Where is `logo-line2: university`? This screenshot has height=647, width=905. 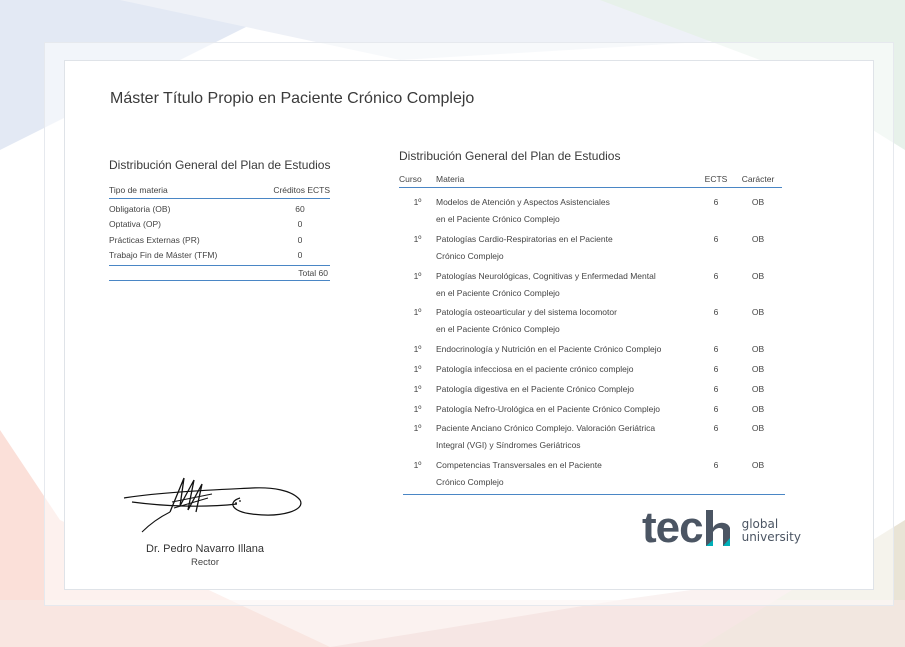 logo-line2: university is located at coordinates (771, 537).